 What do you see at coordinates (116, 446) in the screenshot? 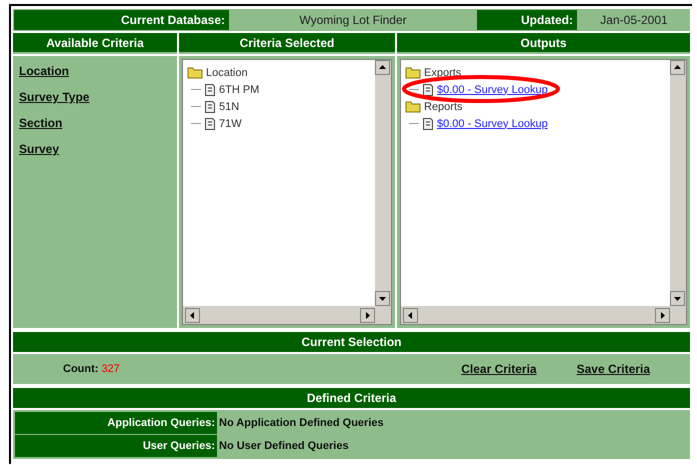
I see `query-label: User Queries:` at bounding box center [116, 446].